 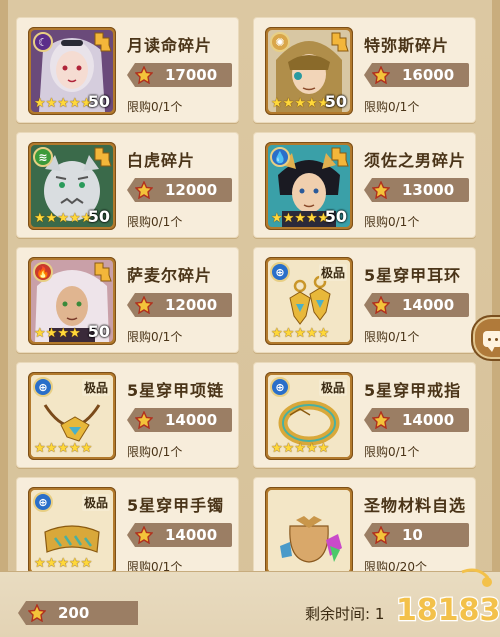 I want to click on item-icon-frame: 💧 ★ ★ ★ ★ ★ 50, so click(x=309, y=186).